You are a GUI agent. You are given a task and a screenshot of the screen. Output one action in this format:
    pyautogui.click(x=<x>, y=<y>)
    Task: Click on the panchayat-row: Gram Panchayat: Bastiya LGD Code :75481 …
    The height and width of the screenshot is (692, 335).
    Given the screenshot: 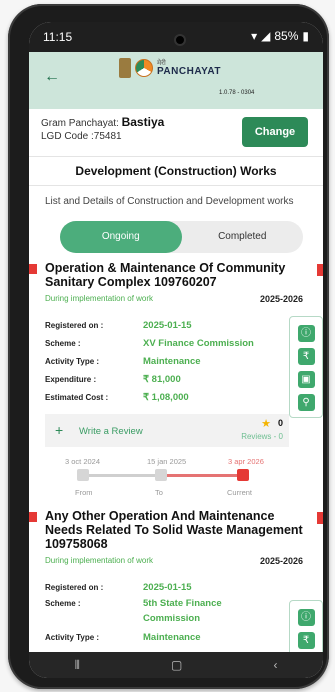 What is the action you would take?
    pyautogui.click(x=176, y=133)
    